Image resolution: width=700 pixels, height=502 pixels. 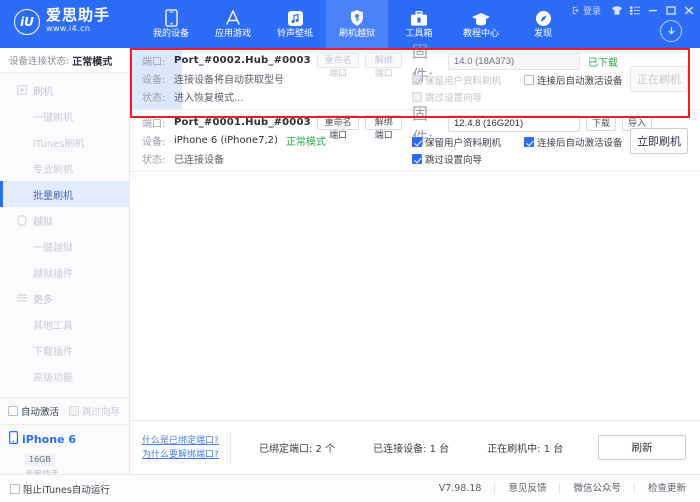 I want to click on help-links: 什么是已绑定端口? 为什么要解绑端口?, so click(x=180, y=448).